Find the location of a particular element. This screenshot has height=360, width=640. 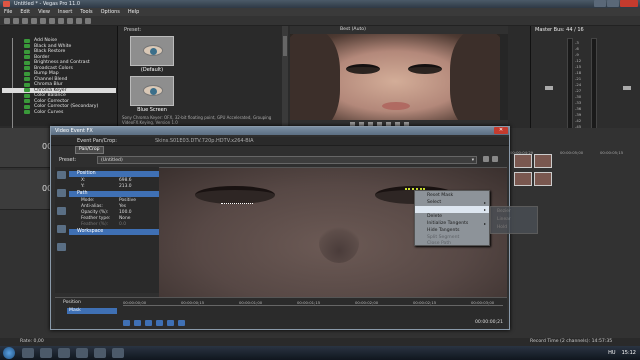

menu-options: Options is located at coordinates (110, 12).